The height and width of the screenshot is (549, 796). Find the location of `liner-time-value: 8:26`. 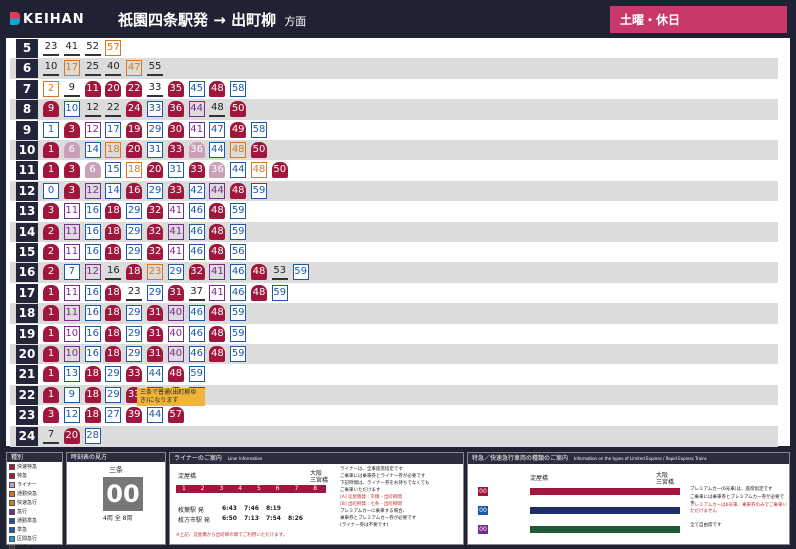

liner-time-value: 8:26 is located at coordinates (295, 518).